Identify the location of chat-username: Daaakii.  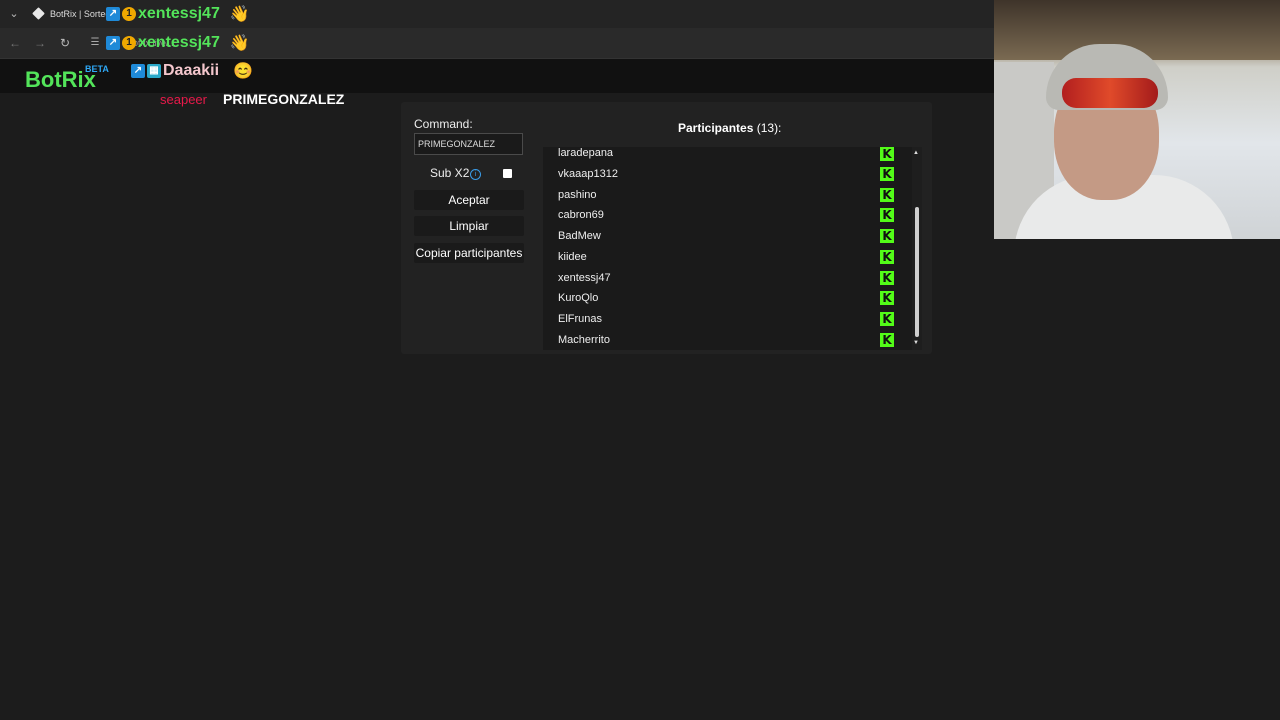
(191, 70).